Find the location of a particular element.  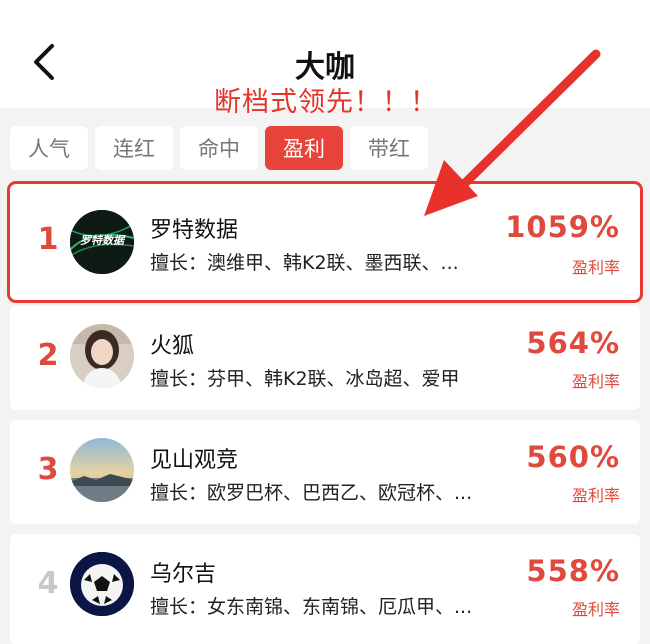

expert-name: 见山观竞 is located at coordinates (194, 460).